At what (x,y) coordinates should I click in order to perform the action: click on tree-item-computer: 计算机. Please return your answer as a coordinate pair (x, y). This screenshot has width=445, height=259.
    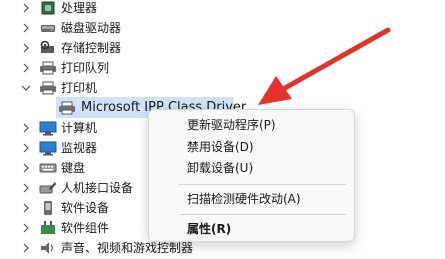
    Looking at the image, I should click on (70, 128).